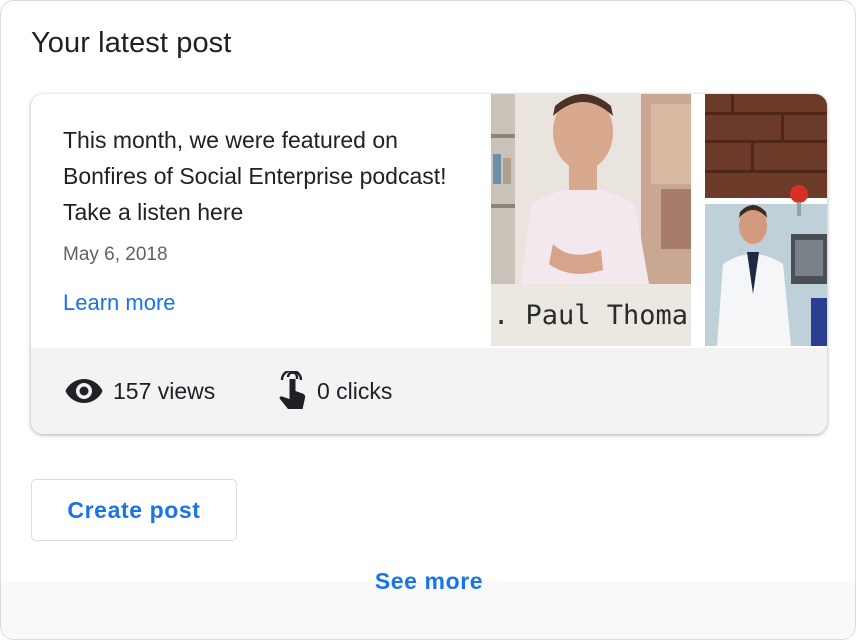  What do you see at coordinates (84, 391) in the screenshot?
I see `eye-icon` at bounding box center [84, 391].